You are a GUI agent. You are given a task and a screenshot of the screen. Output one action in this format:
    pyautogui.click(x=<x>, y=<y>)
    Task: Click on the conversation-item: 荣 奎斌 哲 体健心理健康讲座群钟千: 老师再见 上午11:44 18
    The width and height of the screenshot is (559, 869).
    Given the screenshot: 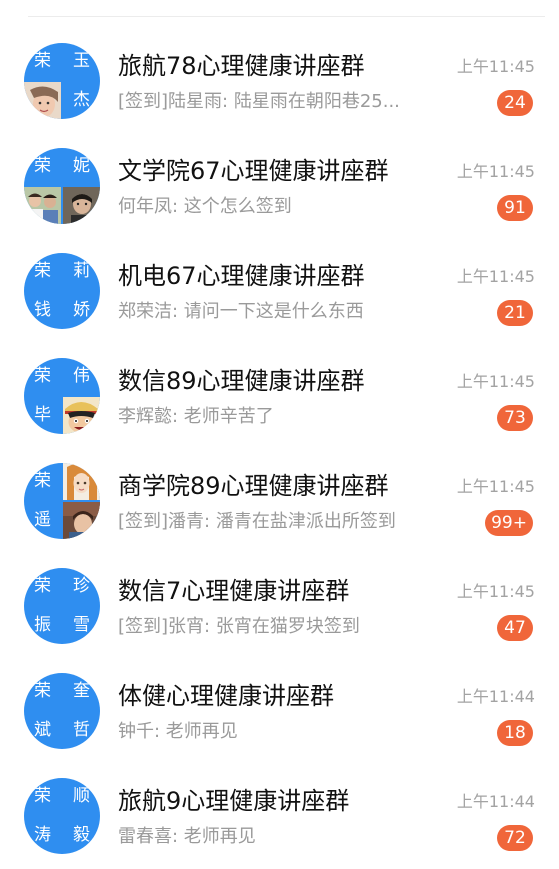 What is the action you would take?
    pyautogui.click(x=279, y=699)
    